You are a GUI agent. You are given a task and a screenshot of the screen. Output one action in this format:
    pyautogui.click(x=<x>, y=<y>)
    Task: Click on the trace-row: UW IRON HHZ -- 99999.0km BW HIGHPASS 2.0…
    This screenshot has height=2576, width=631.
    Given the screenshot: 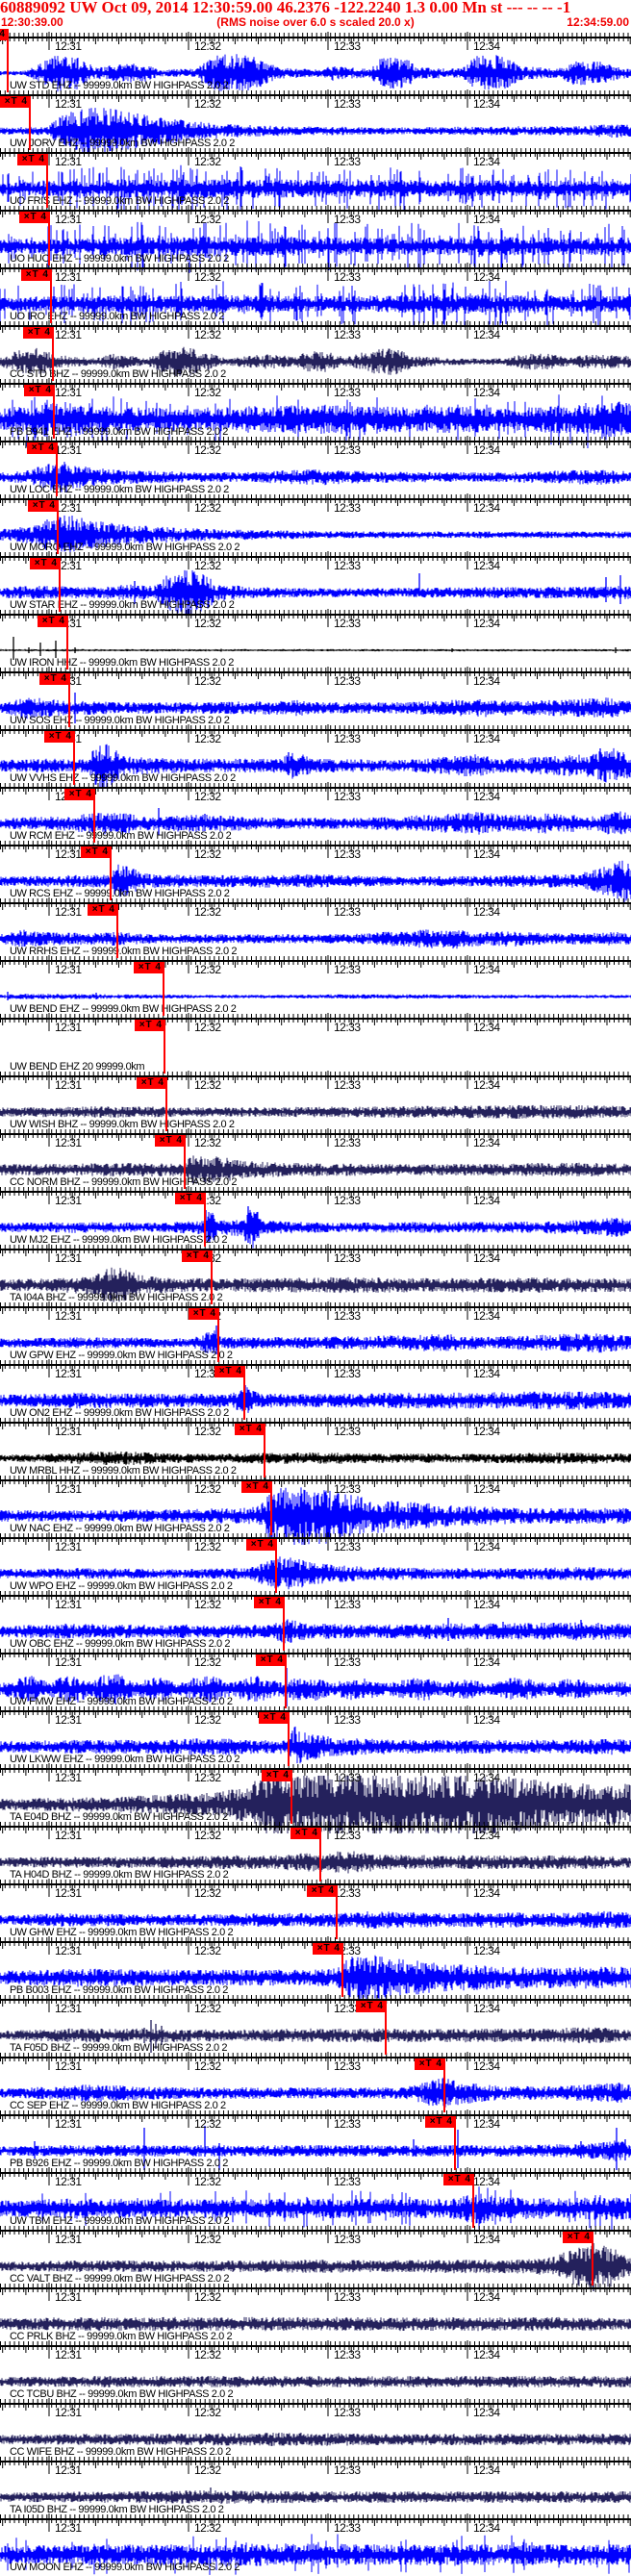 What is the action you would take?
    pyautogui.click(x=315, y=640)
    